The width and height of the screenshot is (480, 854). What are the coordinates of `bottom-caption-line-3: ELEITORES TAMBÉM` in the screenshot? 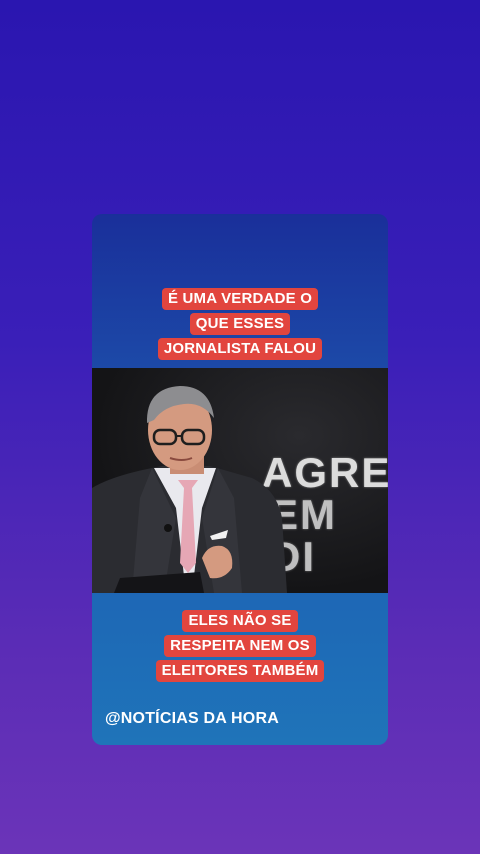 It's located at (240, 671).